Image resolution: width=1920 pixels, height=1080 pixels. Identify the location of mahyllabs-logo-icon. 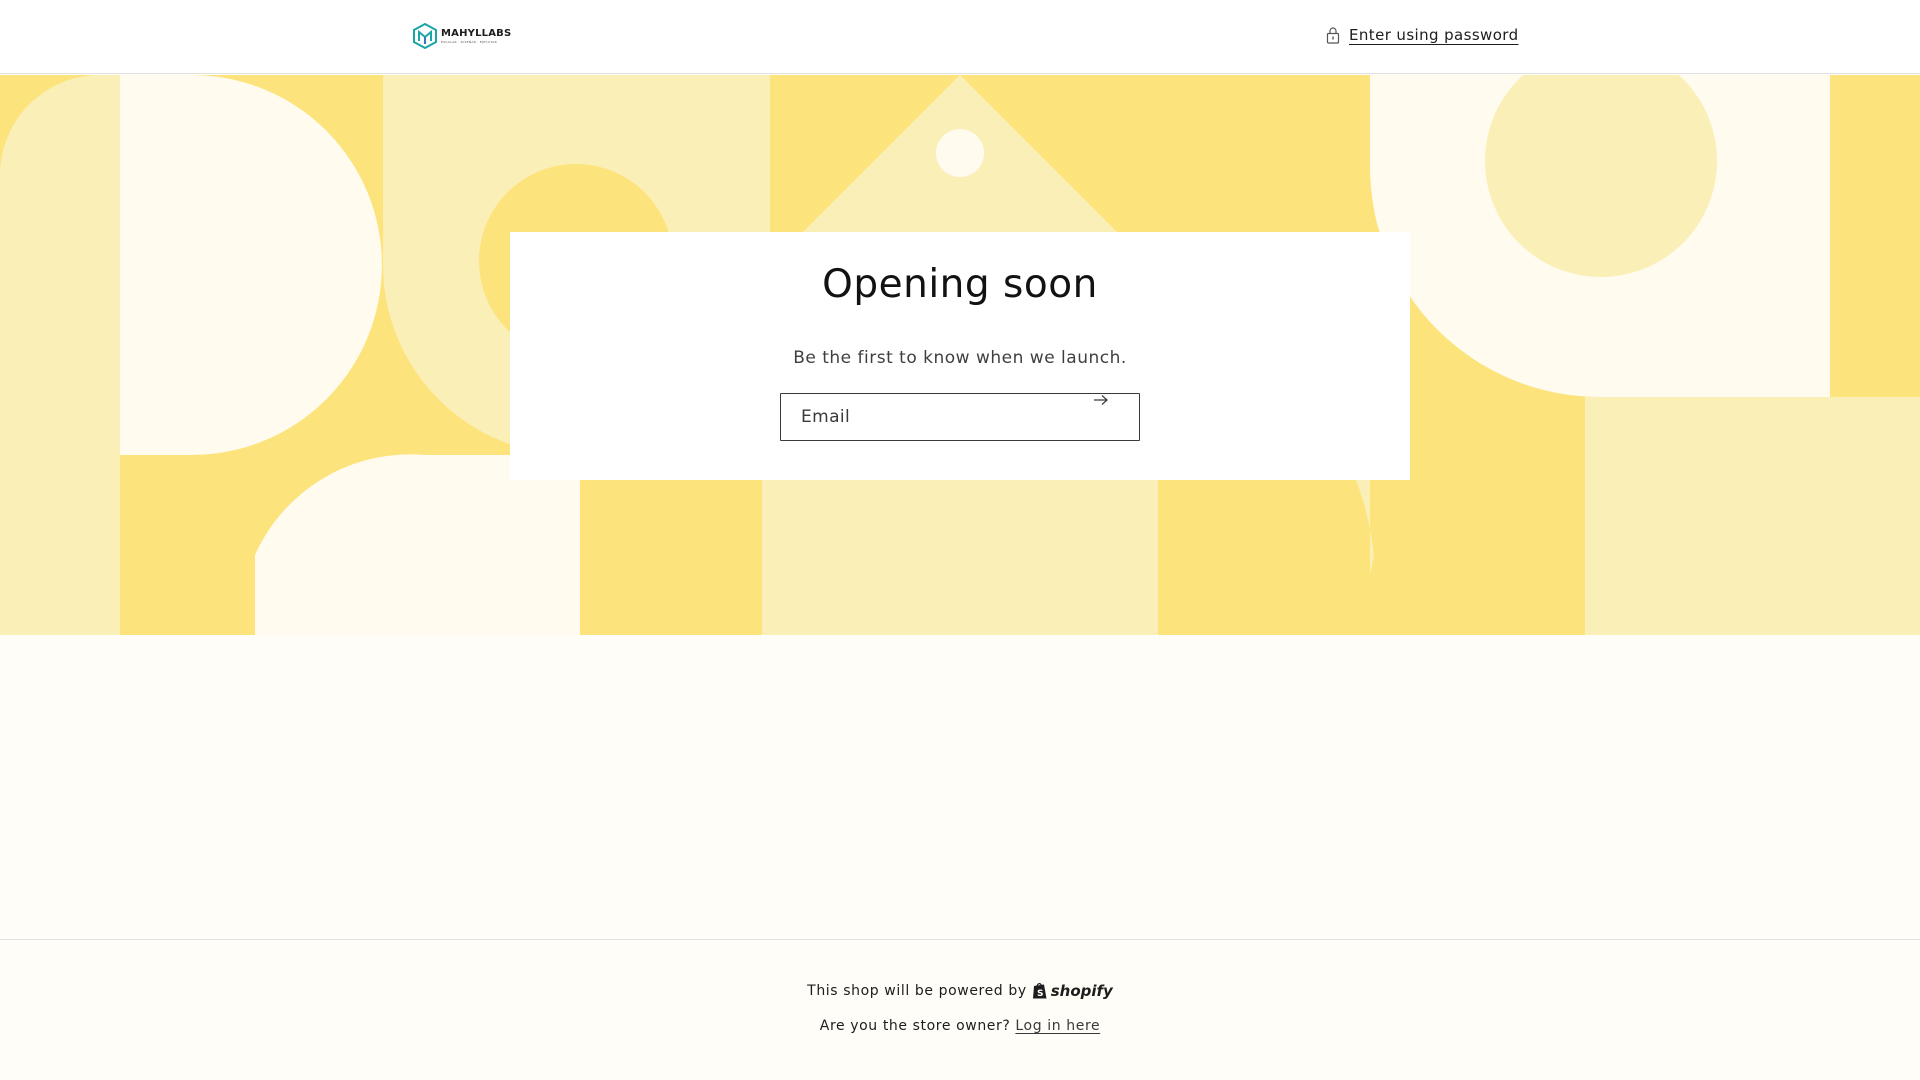
(425, 36).